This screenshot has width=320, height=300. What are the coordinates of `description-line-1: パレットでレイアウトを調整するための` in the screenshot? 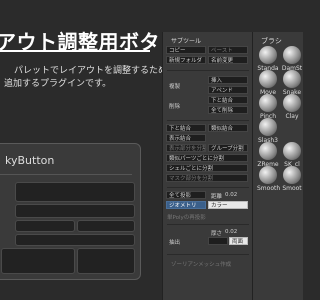 It's located at (95, 71).